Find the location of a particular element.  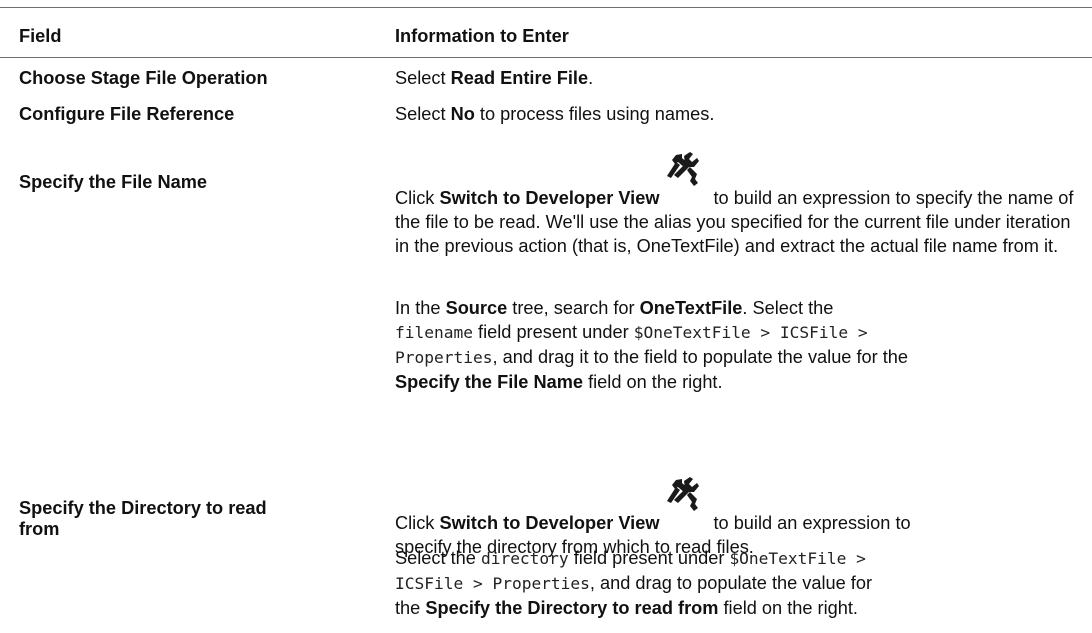

info-text: tree, search for is located at coordinates (573, 308).